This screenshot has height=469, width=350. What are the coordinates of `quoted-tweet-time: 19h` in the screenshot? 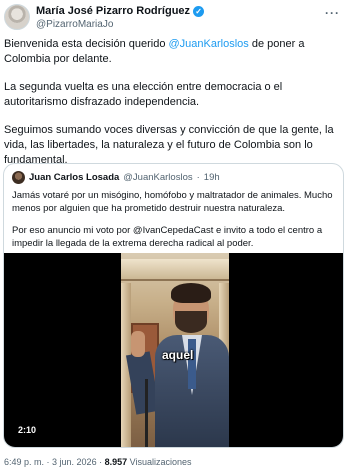 It's located at (211, 177).